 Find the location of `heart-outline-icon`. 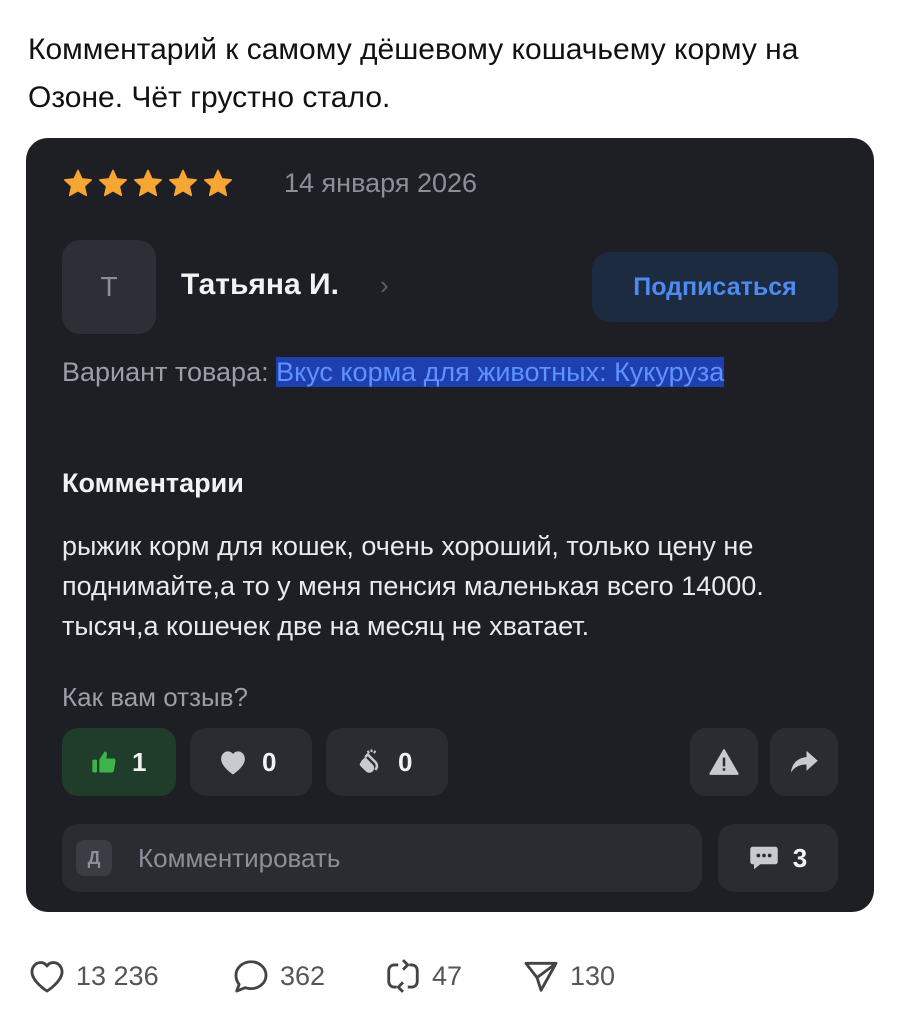

heart-outline-icon is located at coordinates (47, 977).